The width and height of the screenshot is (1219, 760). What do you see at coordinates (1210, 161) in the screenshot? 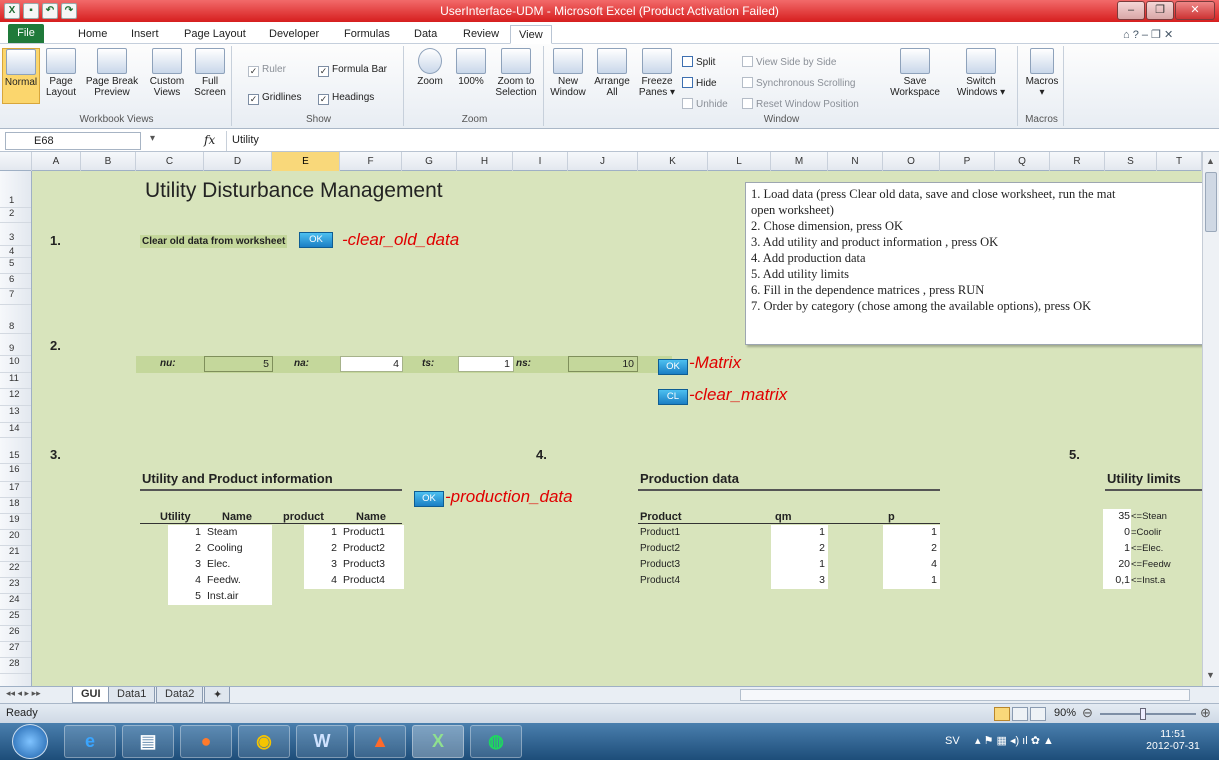
I see `scroll-up-icon: ▲` at bounding box center [1210, 161].